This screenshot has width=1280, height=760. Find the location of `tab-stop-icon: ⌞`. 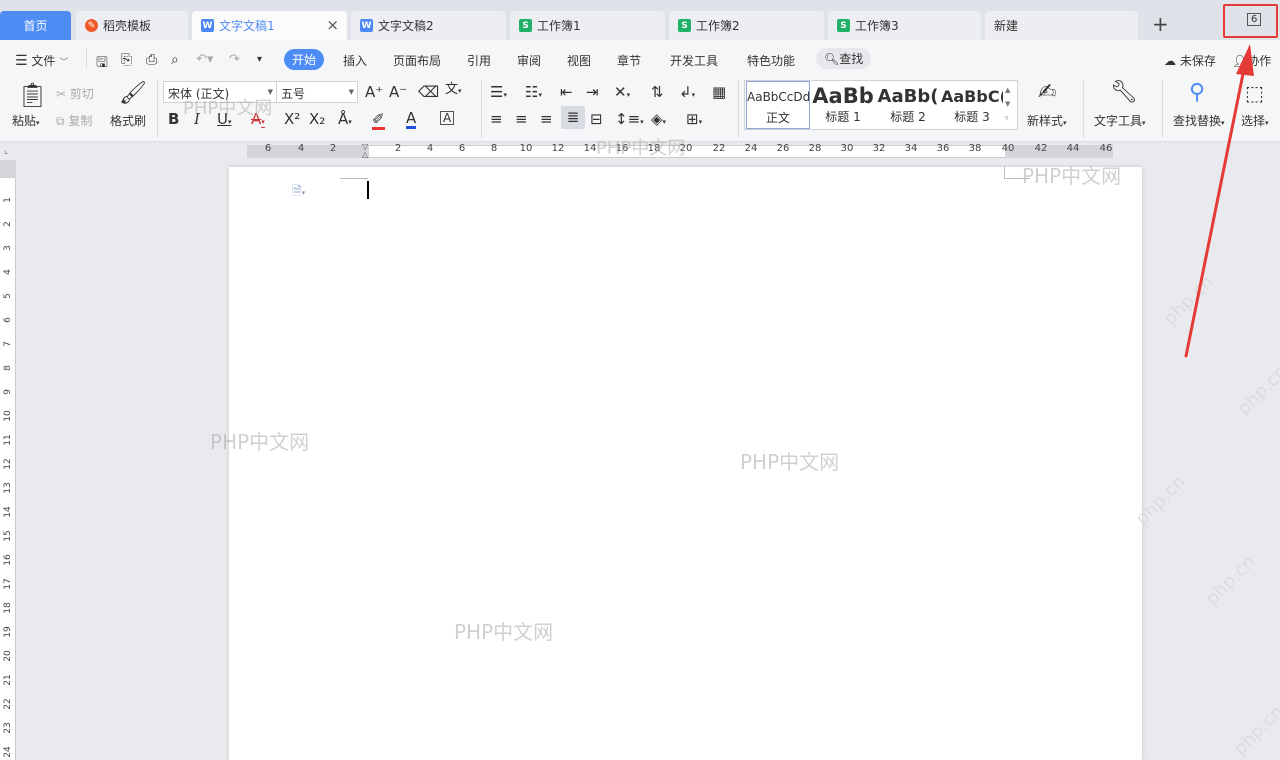

tab-stop-icon: ⌞ is located at coordinates (6, 151).